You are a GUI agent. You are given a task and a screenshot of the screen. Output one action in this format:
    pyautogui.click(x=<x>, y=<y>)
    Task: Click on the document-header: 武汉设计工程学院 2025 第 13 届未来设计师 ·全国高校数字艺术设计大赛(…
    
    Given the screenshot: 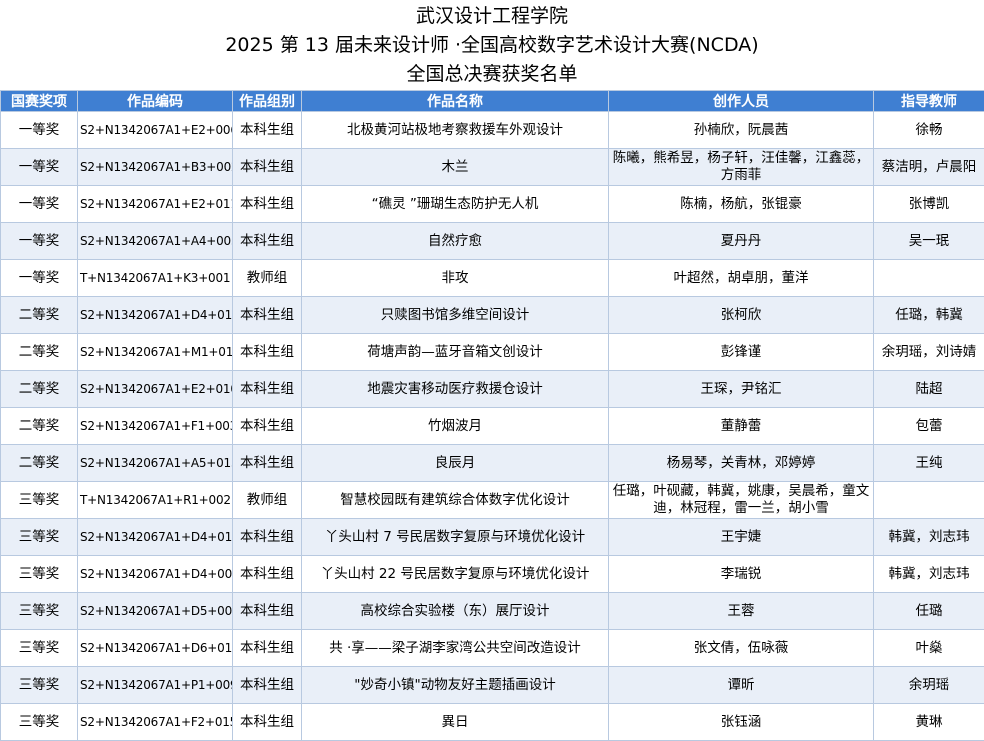 What is the action you would take?
    pyautogui.click(x=492, y=45)
    